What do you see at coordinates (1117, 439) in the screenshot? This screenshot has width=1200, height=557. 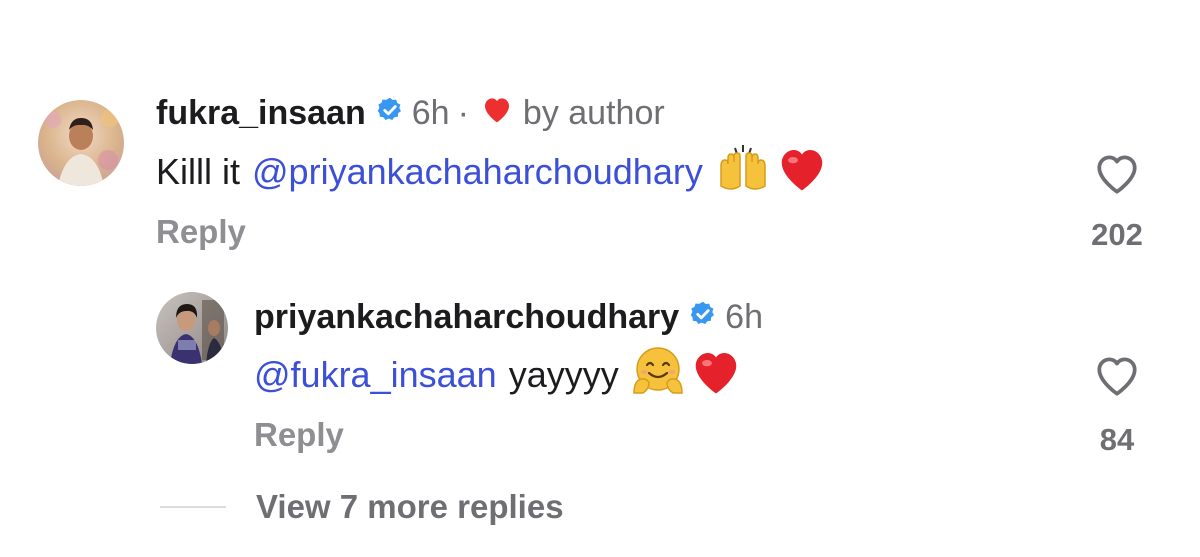 I see `like-count: 84` at bounding box center [1117, 439].